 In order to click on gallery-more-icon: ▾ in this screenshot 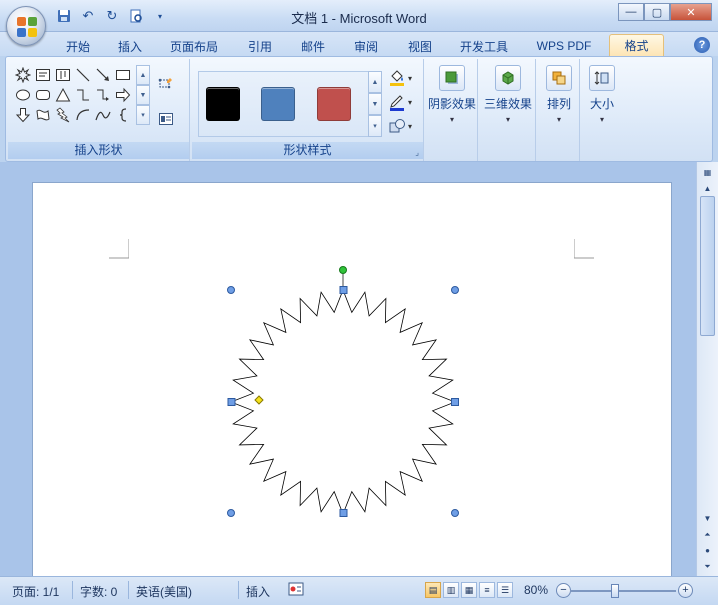, I will do `click(143, 115)`.